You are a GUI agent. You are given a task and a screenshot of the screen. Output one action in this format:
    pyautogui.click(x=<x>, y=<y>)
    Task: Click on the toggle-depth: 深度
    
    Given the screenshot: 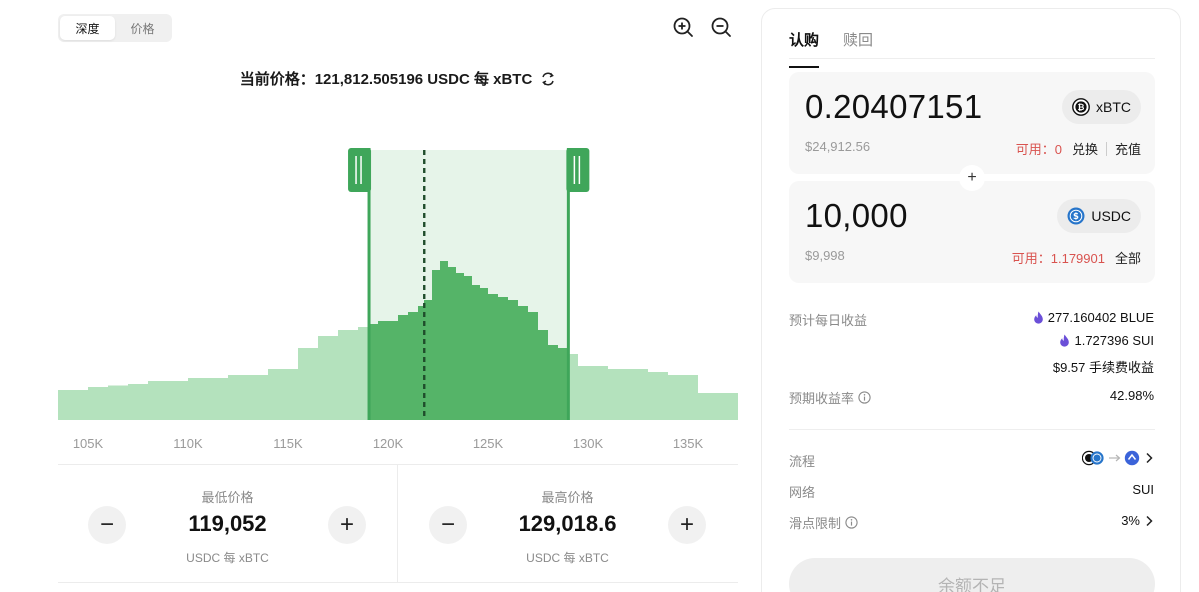 What is the action you would take?
    pyautogui.click(x=87, y=28)
    